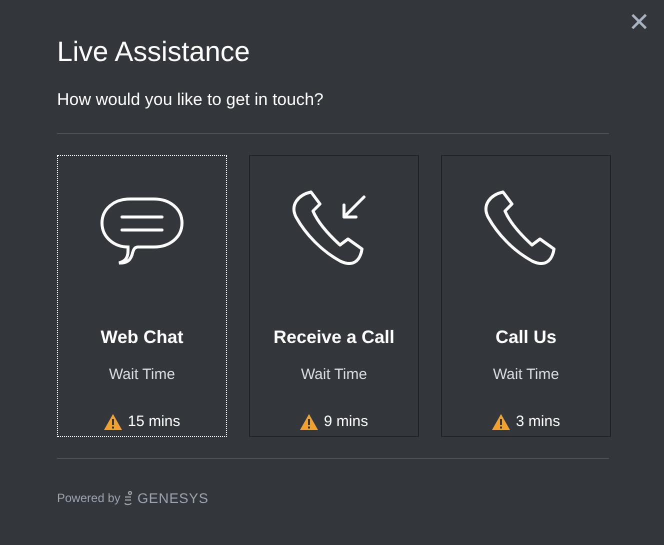  Describe the element at coordinates (142, 296) in the screenshot. I see `contact-option-card: Web Chat Wait Time 15 mins` at that location.